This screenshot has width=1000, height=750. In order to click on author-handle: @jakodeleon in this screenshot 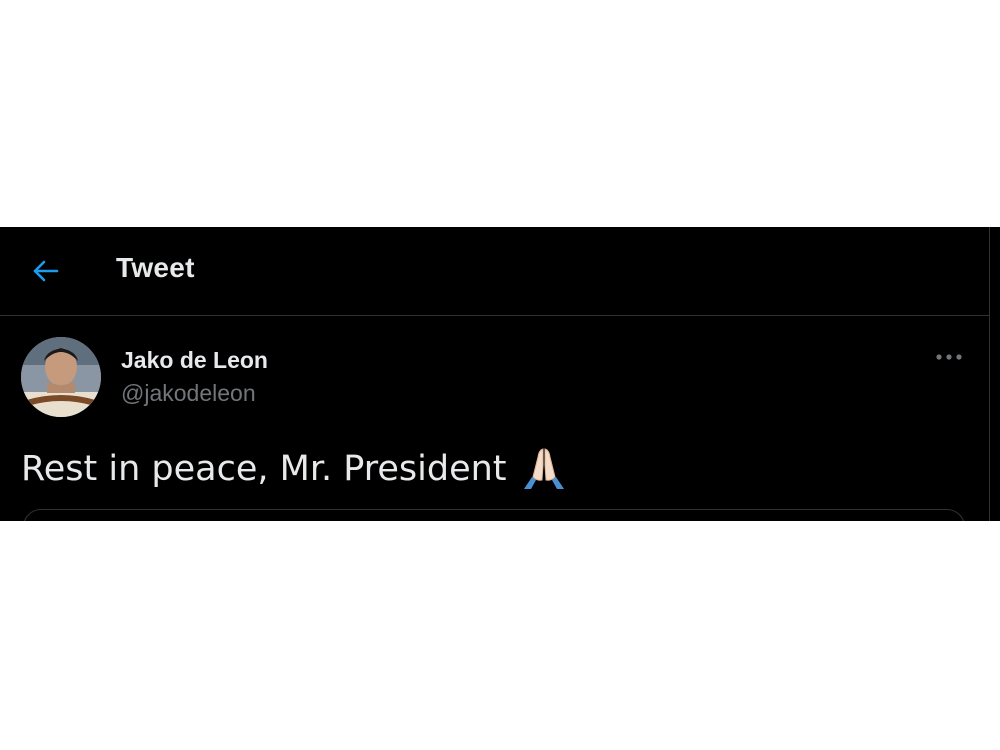, I will do `click(188, 393)`.